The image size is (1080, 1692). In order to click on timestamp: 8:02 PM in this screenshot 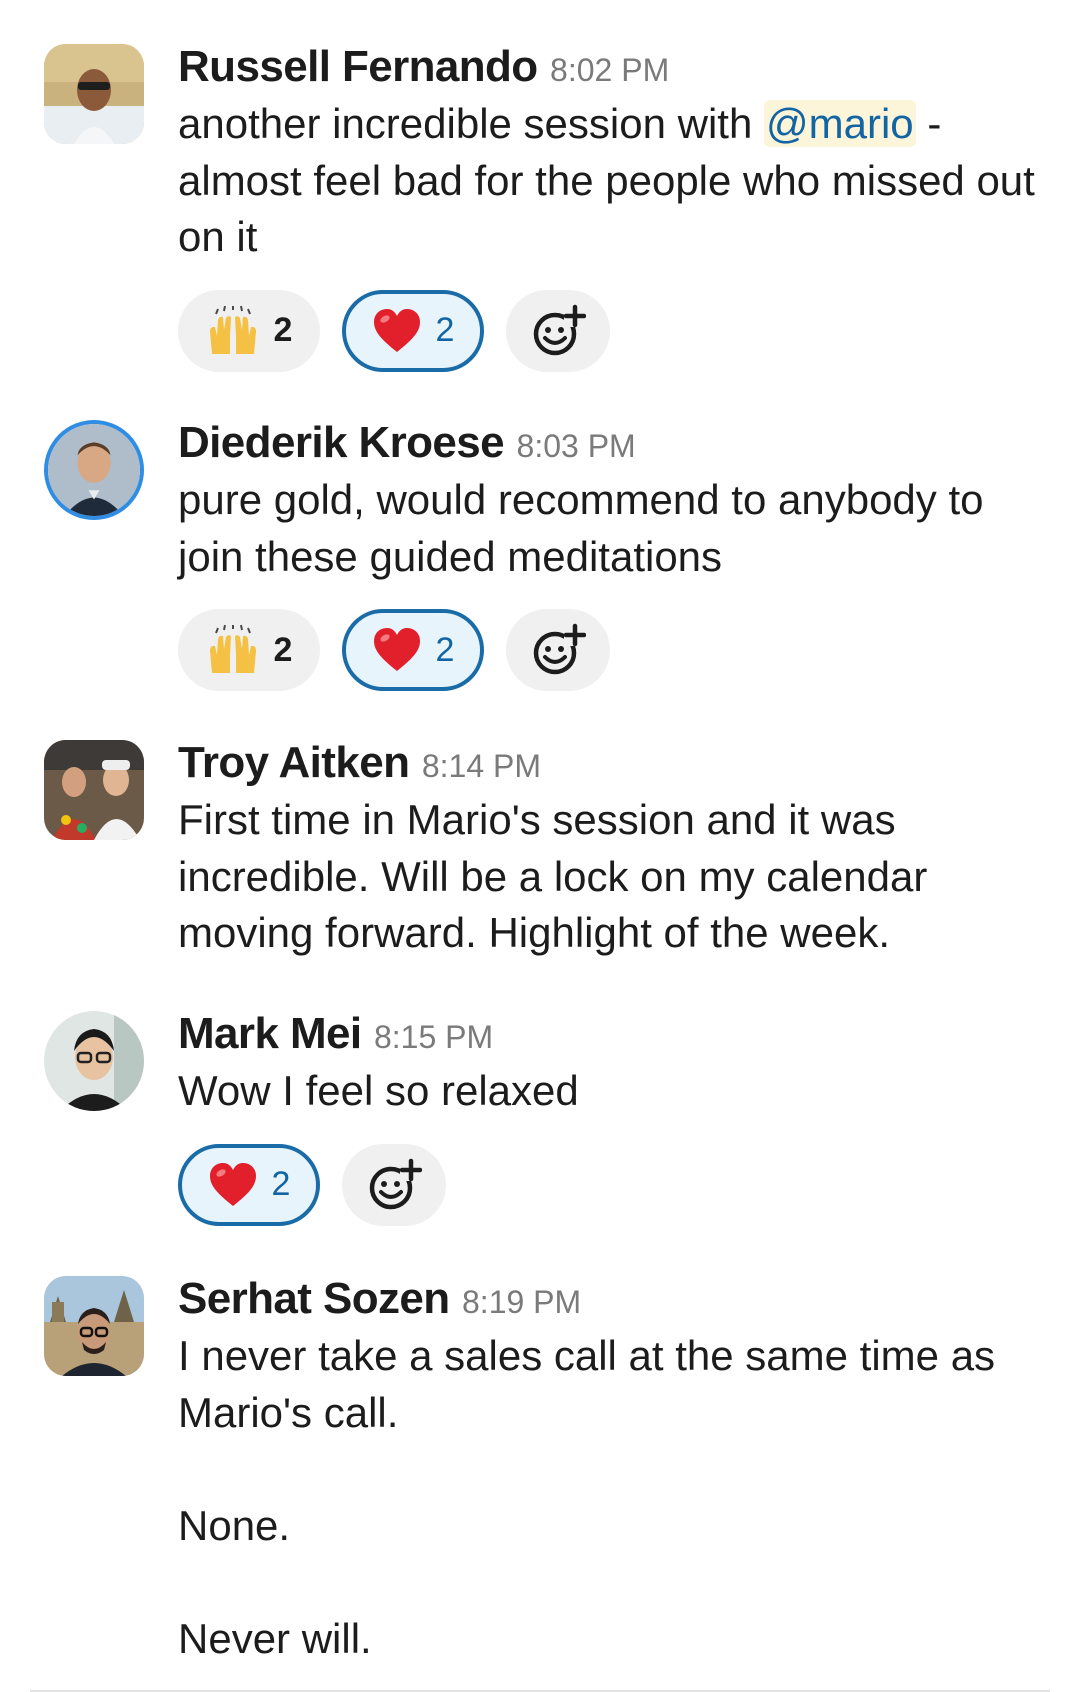, I will do `click(609, 70)`.